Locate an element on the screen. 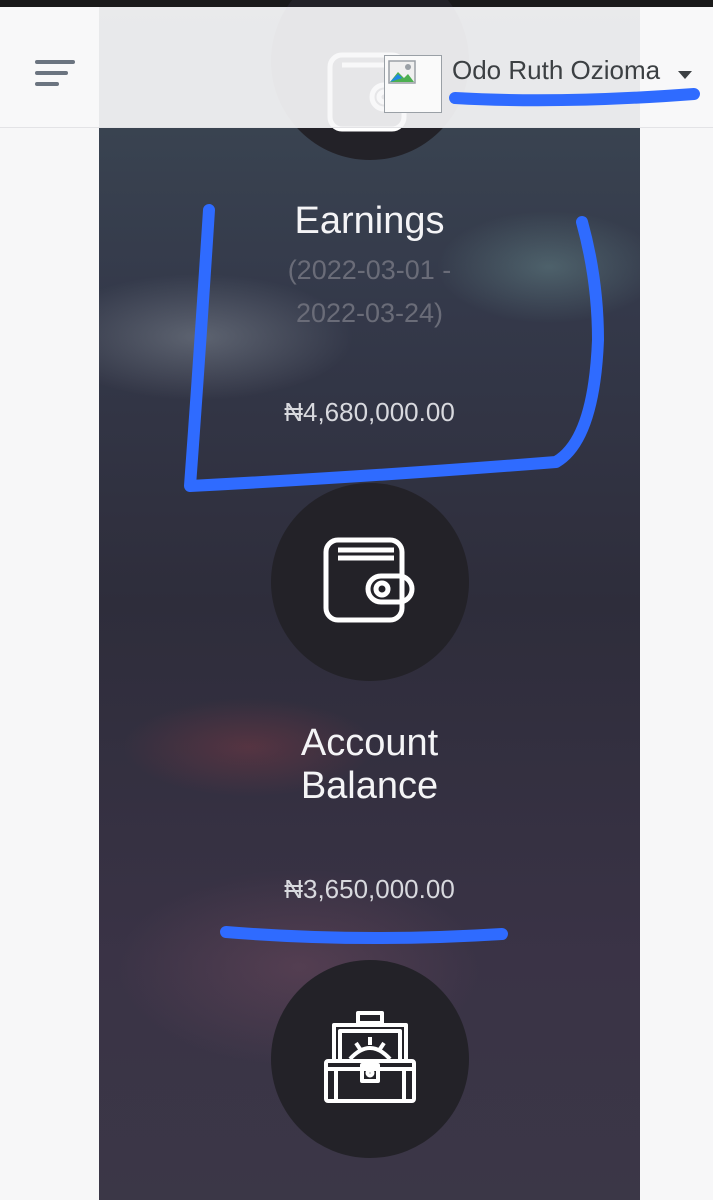 This screenshot has height=1200, width=713. balance-icon-circle is located at coordinates (370, 582).